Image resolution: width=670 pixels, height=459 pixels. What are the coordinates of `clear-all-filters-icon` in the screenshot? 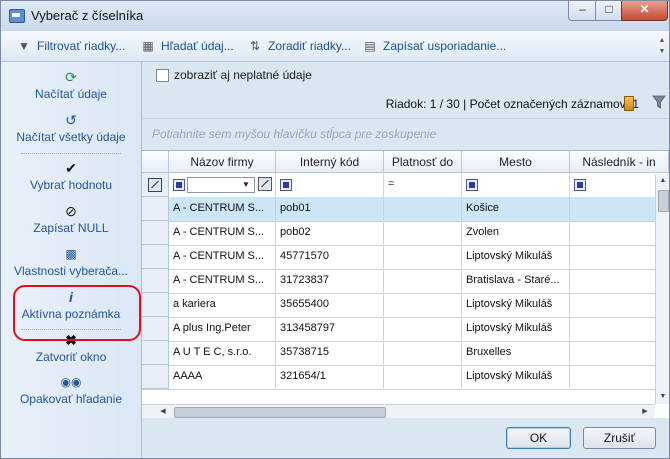 It's located at (155, 185).